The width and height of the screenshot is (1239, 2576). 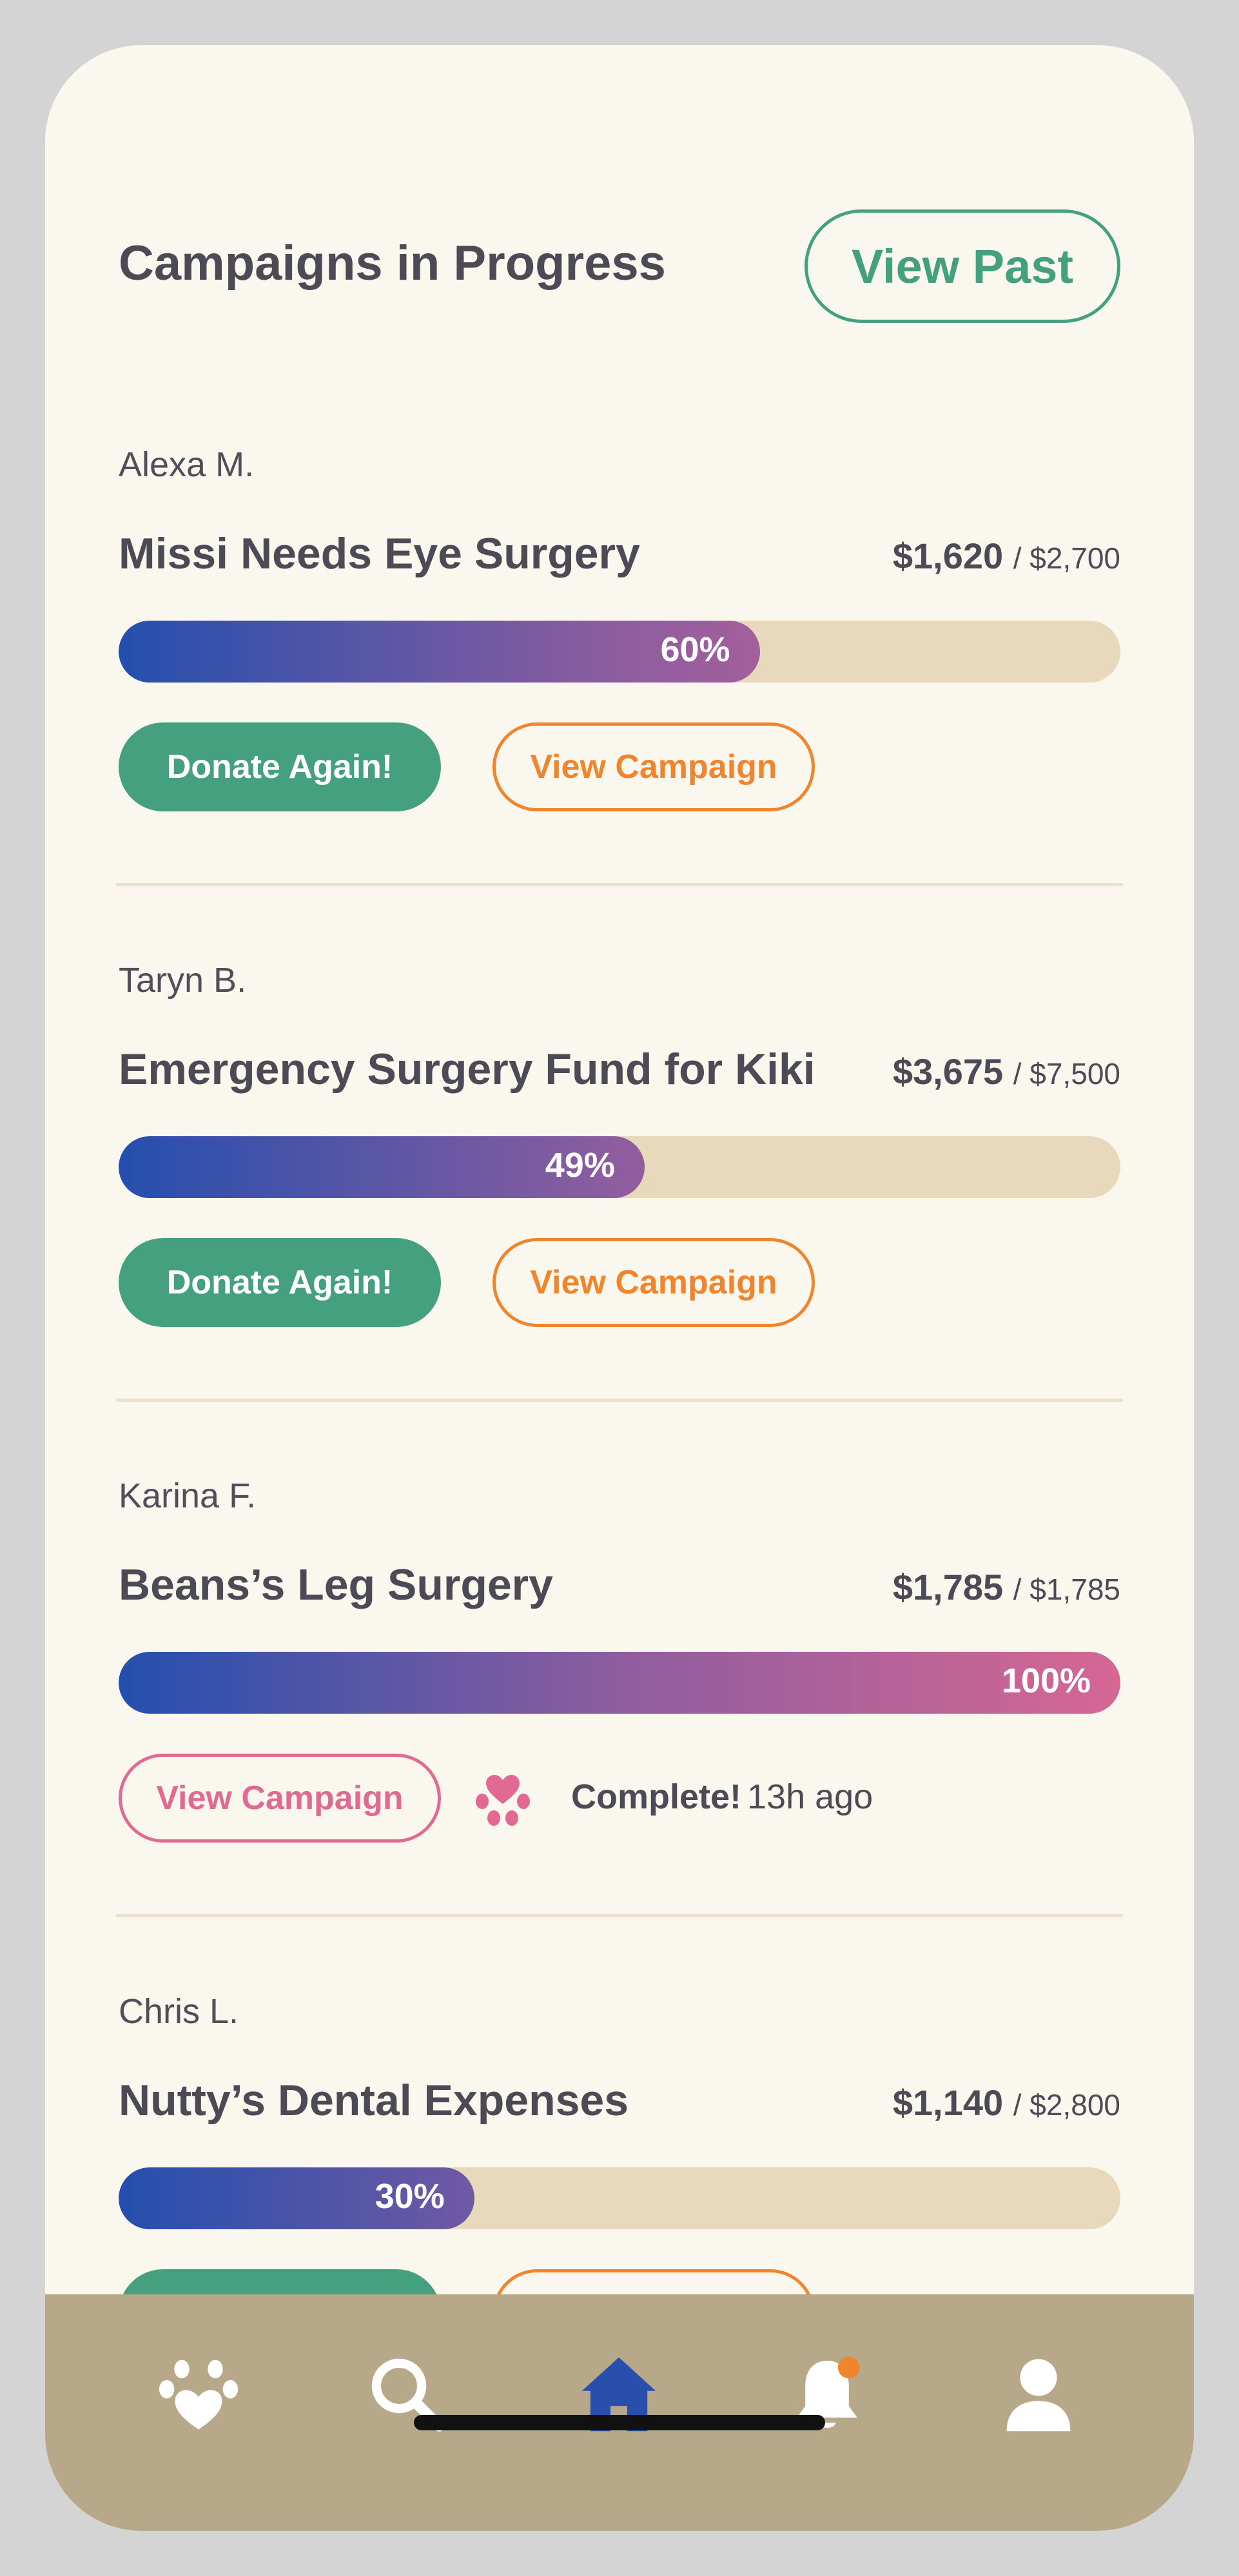 I want to click on amount-goal: / $2,700, so click(x=1066, y=558).